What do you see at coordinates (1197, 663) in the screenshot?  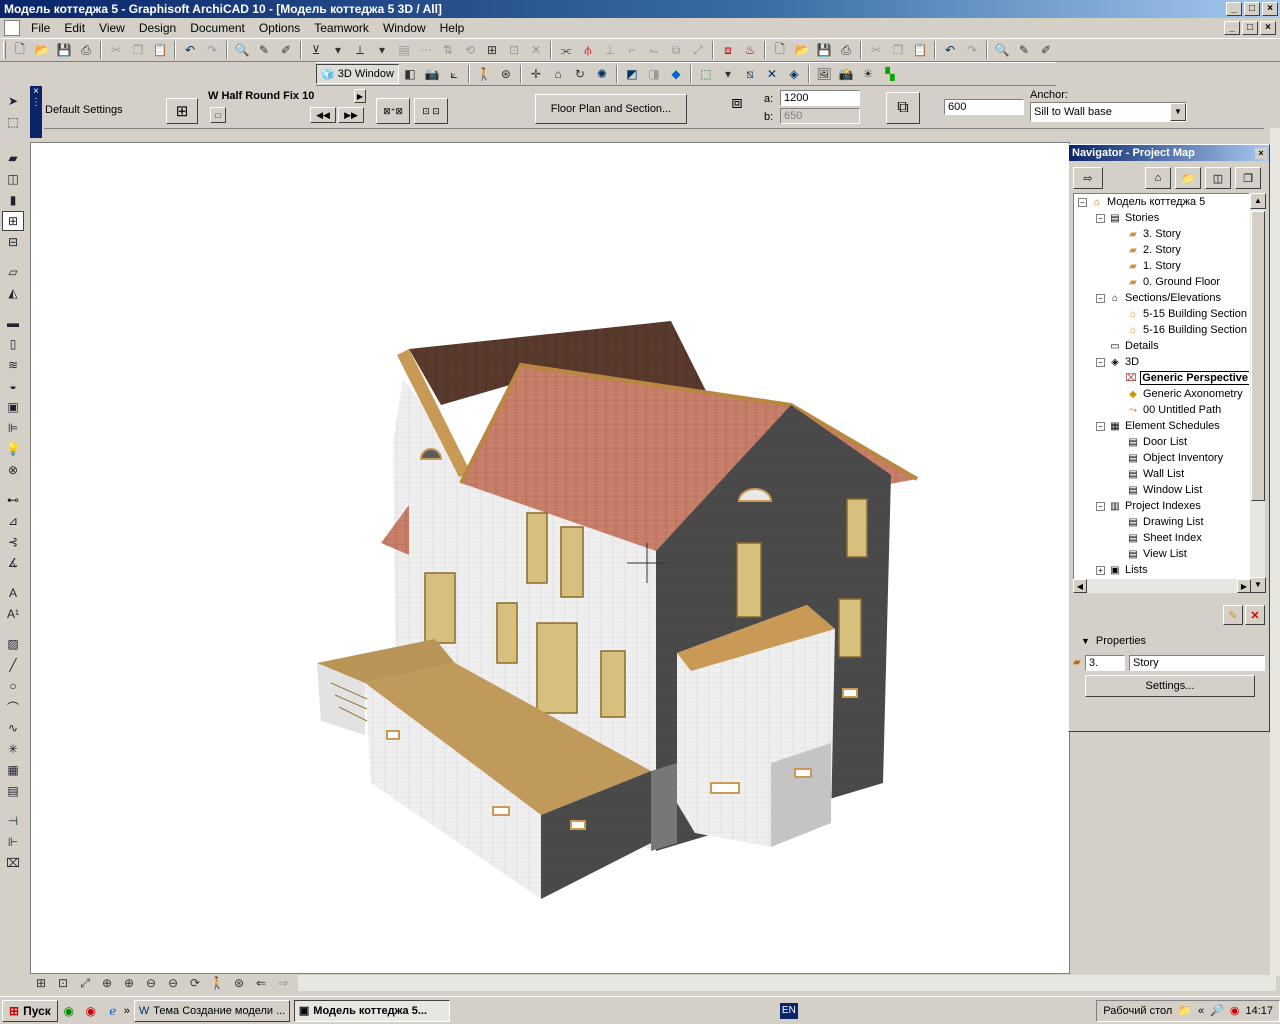 I see `story-name-input: Story` at bounding box center [1197, 663].